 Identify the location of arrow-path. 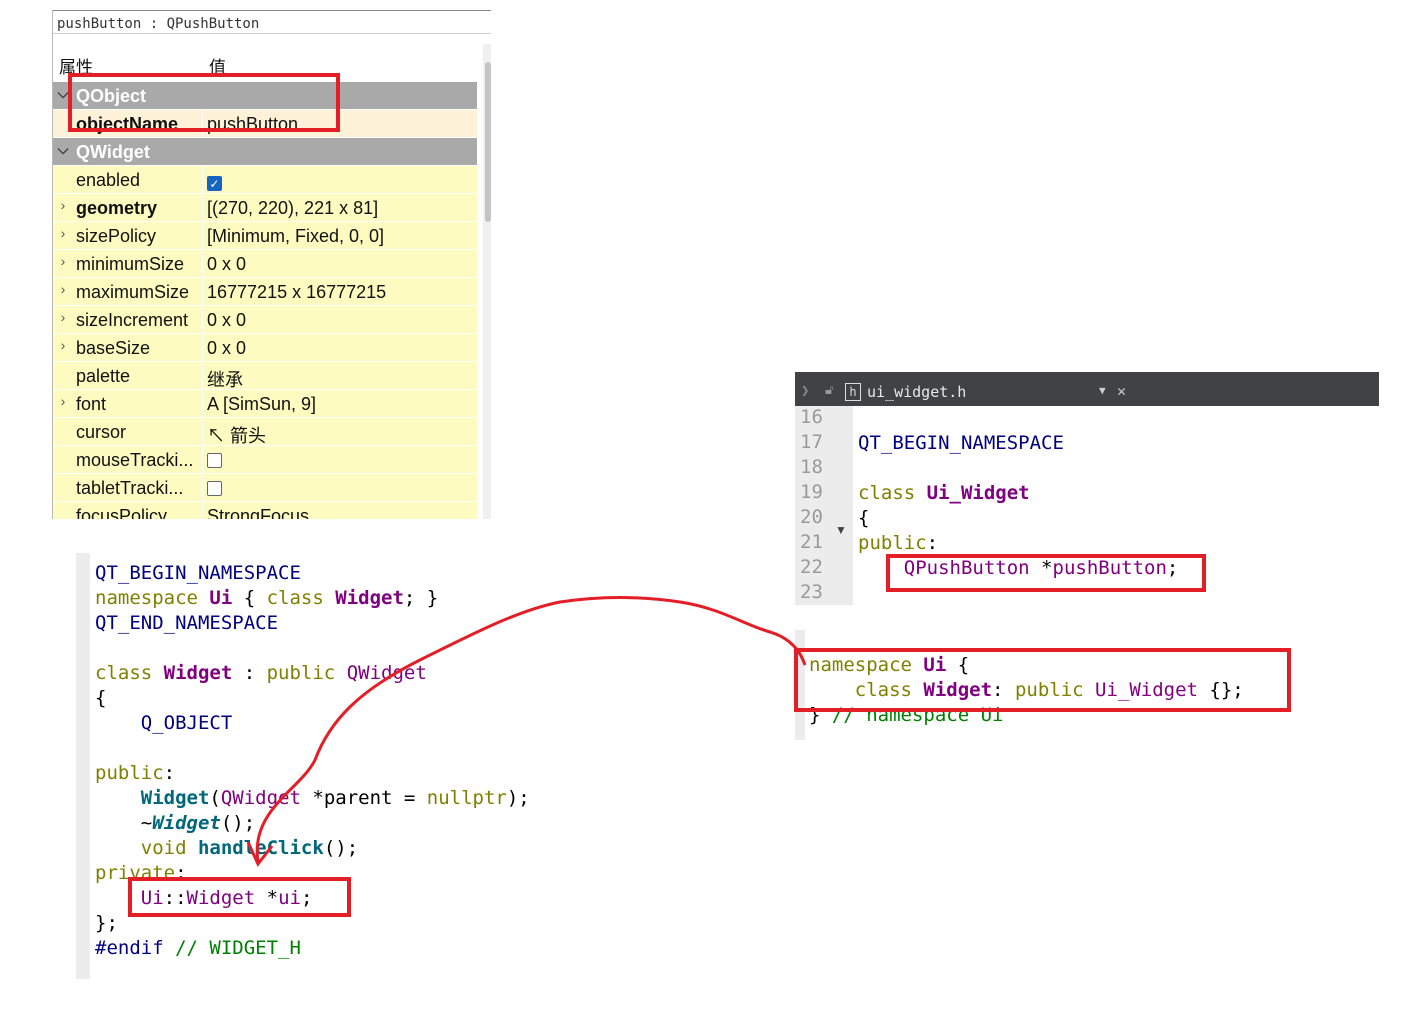
(531, 729).